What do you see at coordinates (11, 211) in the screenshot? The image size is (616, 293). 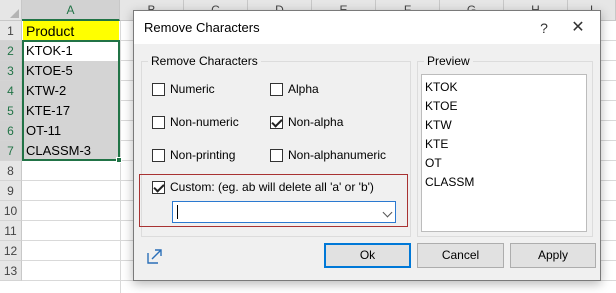 I see `row-header-10: 10` at bounding box center [11, 211].